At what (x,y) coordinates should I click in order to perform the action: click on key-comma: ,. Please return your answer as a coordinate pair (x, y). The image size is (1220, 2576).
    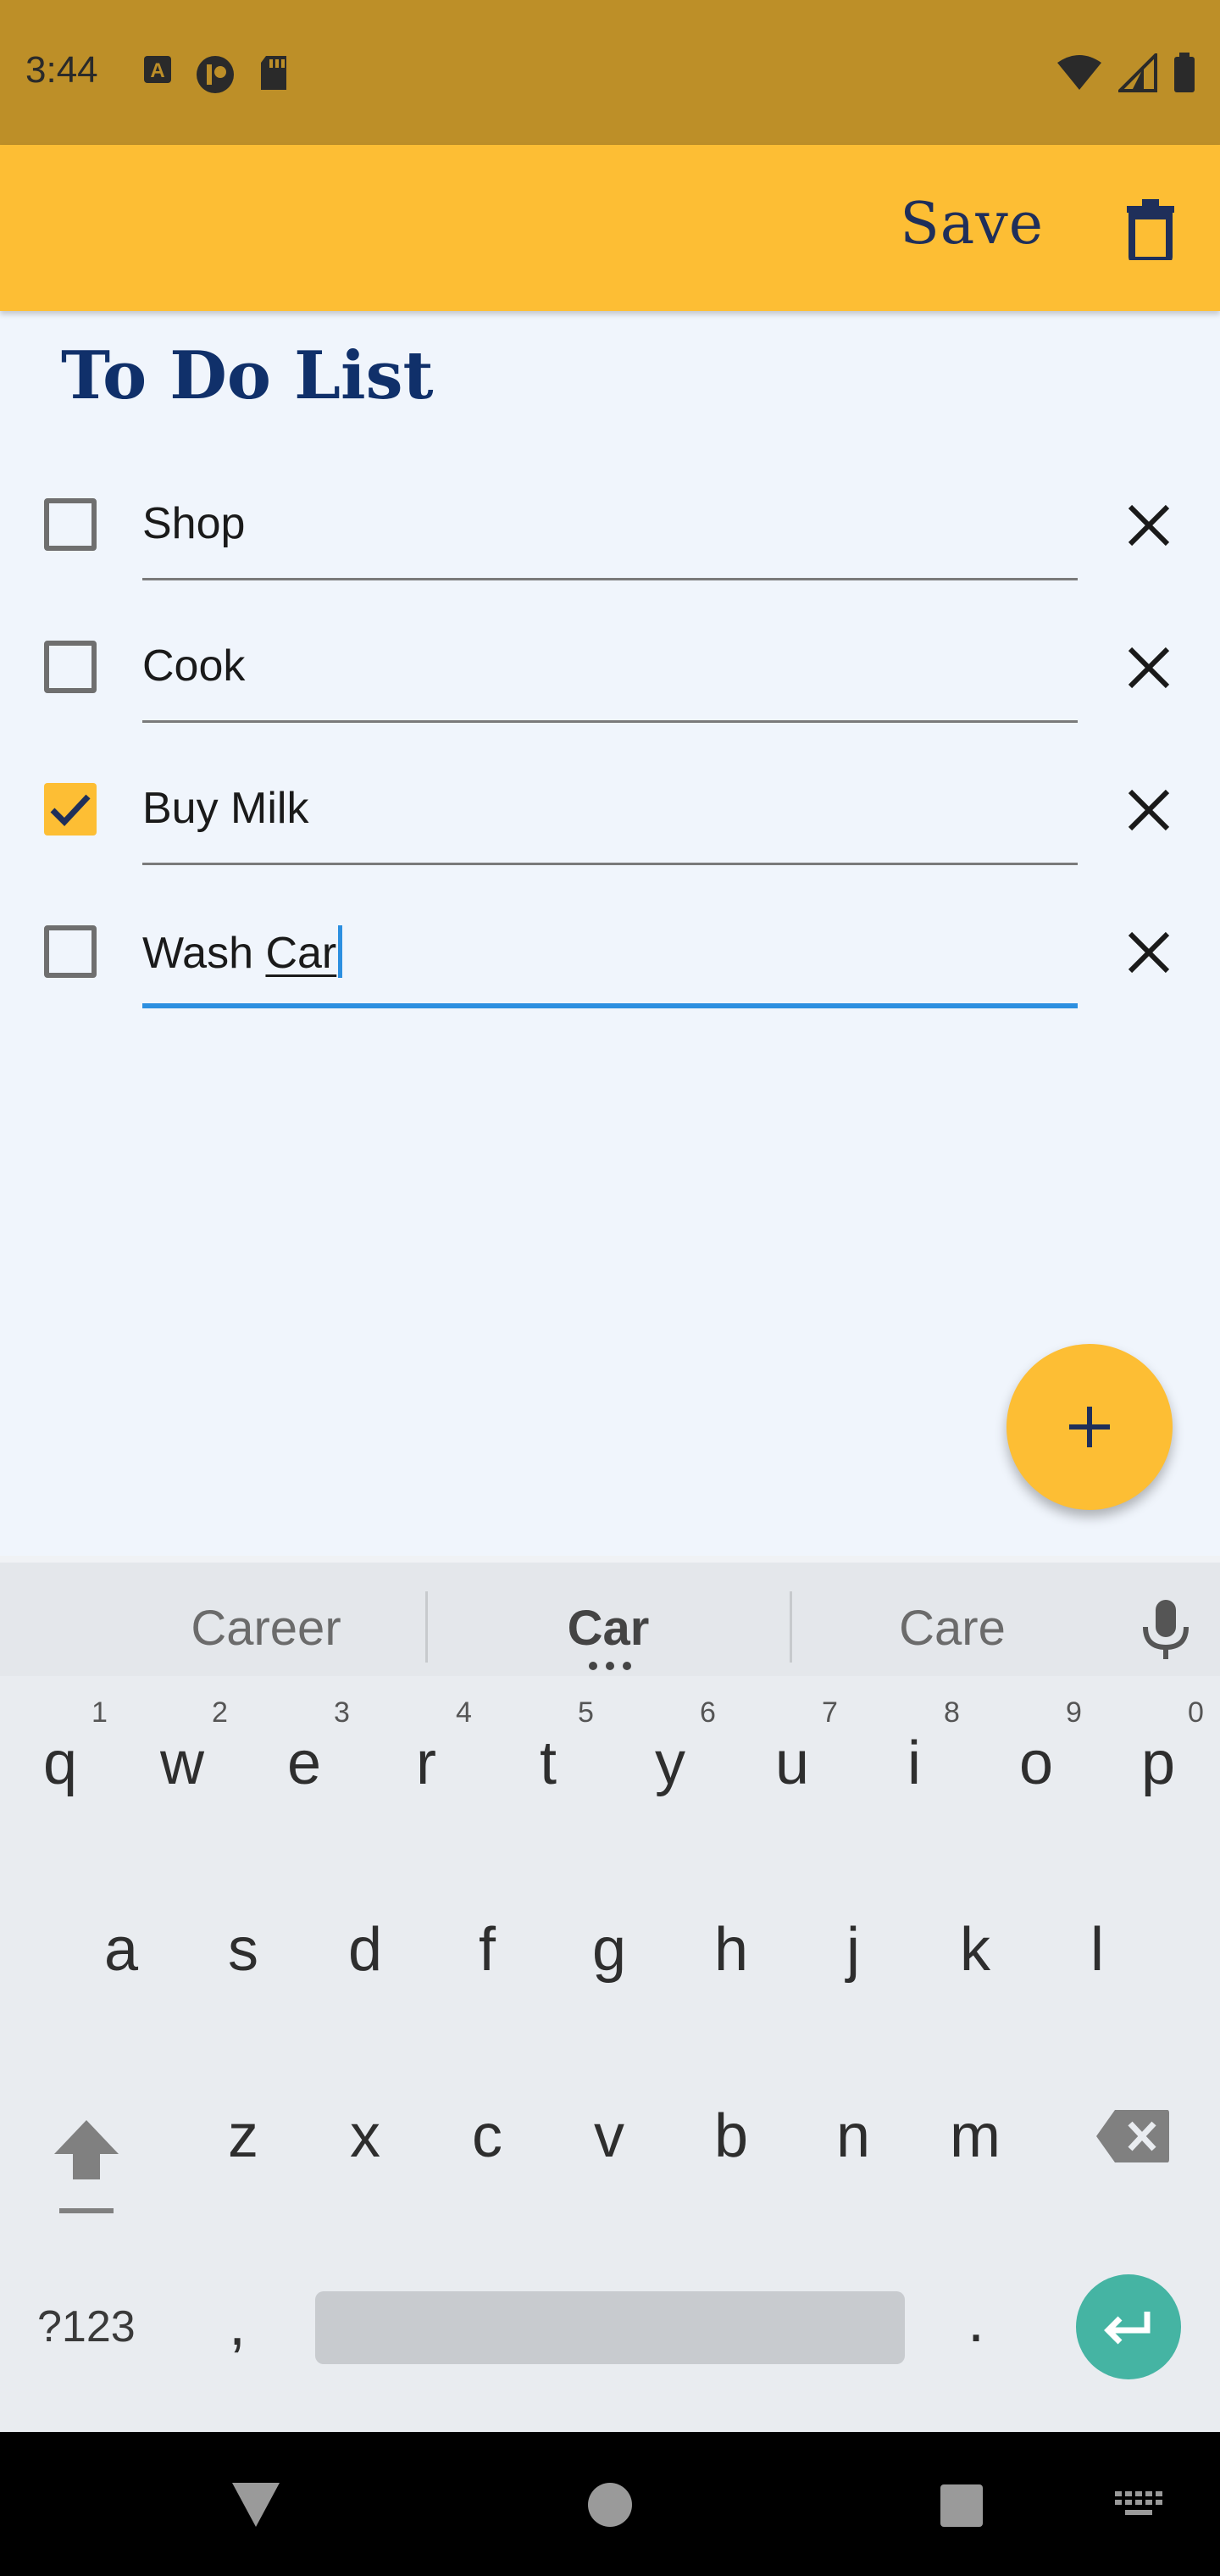
    Looking at the image, I should click on (237, 2324).